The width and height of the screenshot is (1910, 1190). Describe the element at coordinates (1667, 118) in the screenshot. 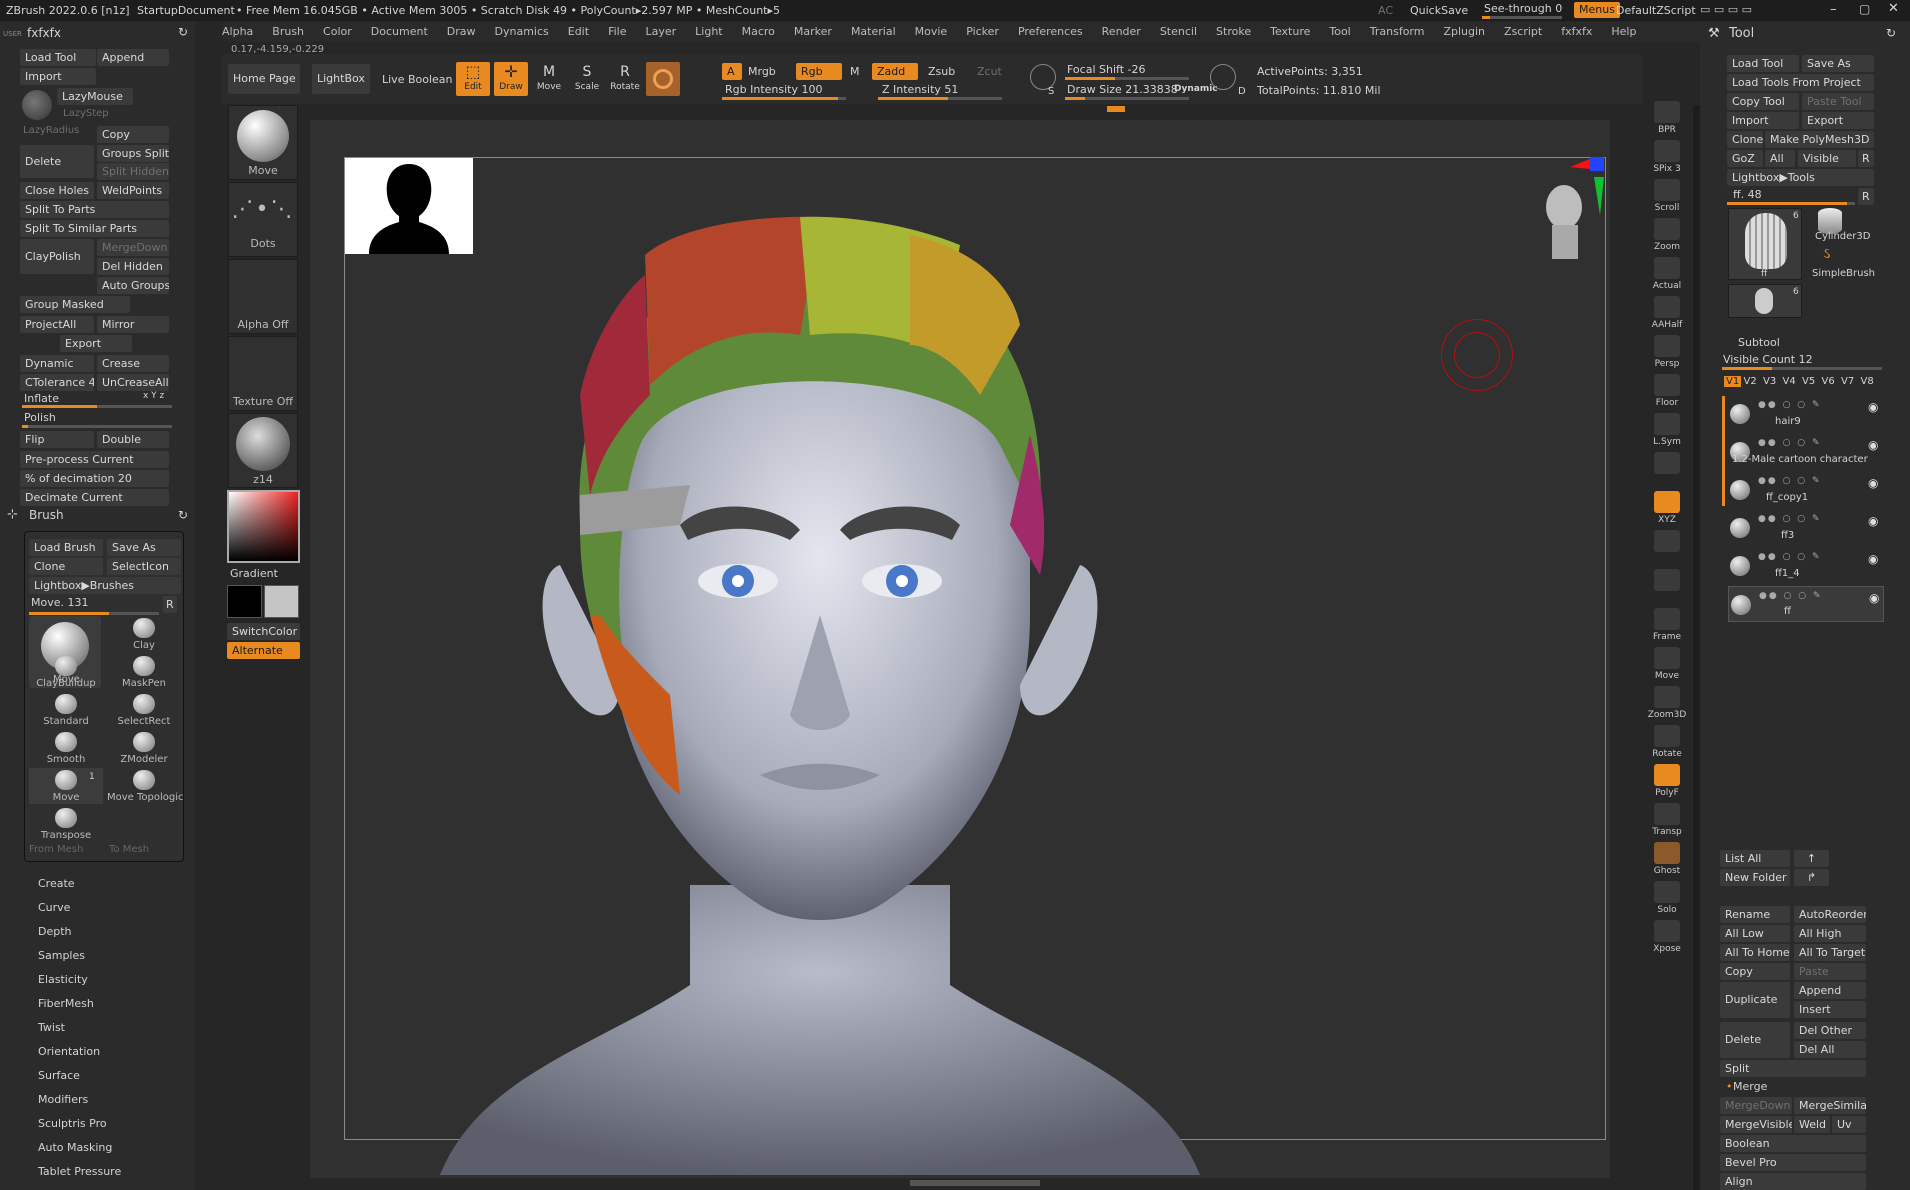

I see `rtool-bpr: BPR` at that location.